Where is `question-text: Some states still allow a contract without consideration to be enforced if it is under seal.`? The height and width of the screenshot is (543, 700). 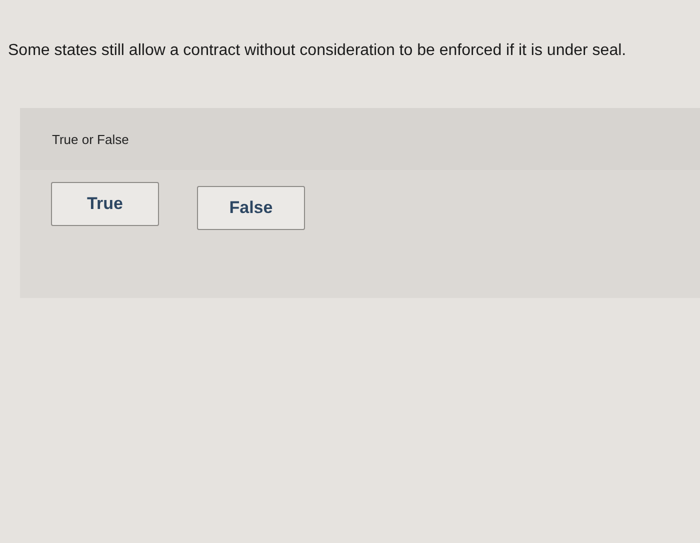 question-text: Some states still allow a contract without consideration to be enforced if it is under seal. is located at coordinates (318, 51).